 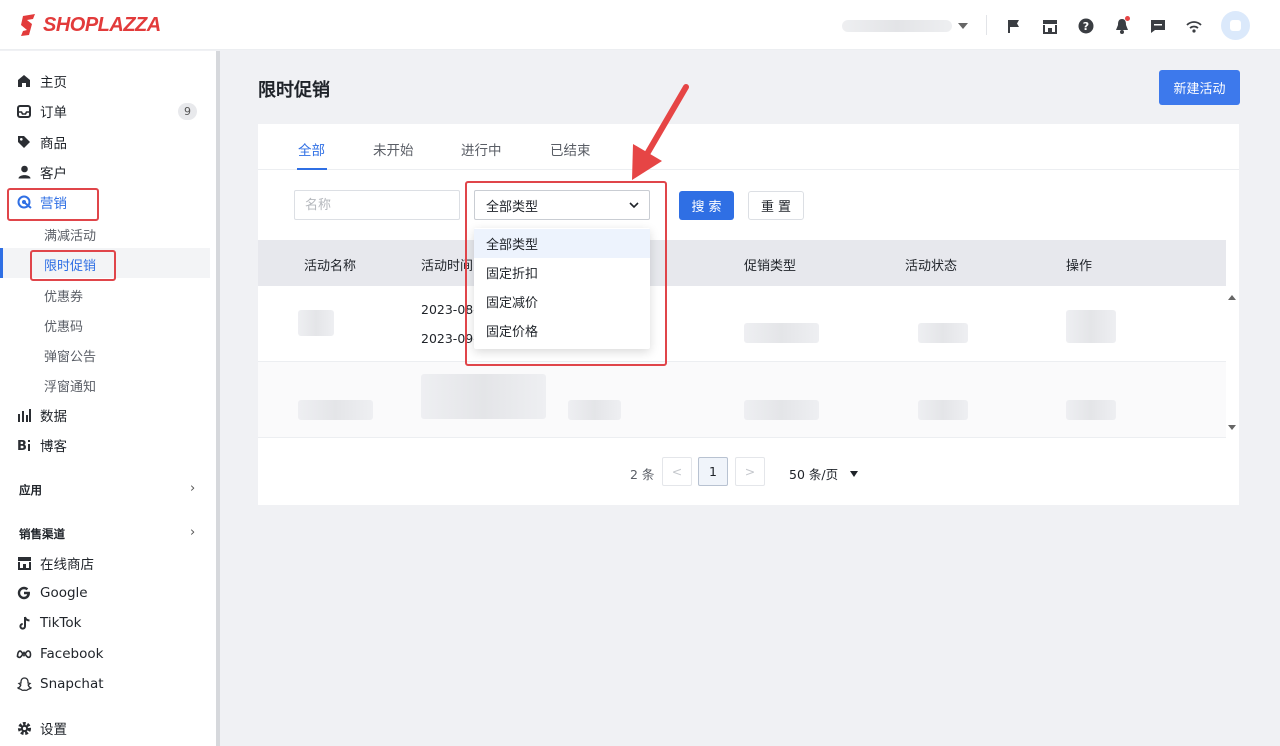 I want to click on sidebar-item-label: 订单, so click(x=53, y=113).